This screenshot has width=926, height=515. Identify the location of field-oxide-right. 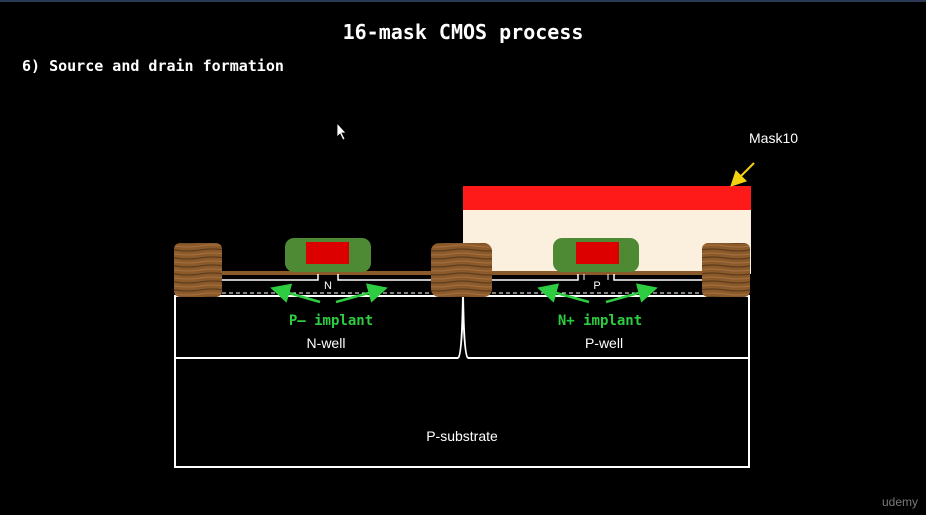
(726, 270).